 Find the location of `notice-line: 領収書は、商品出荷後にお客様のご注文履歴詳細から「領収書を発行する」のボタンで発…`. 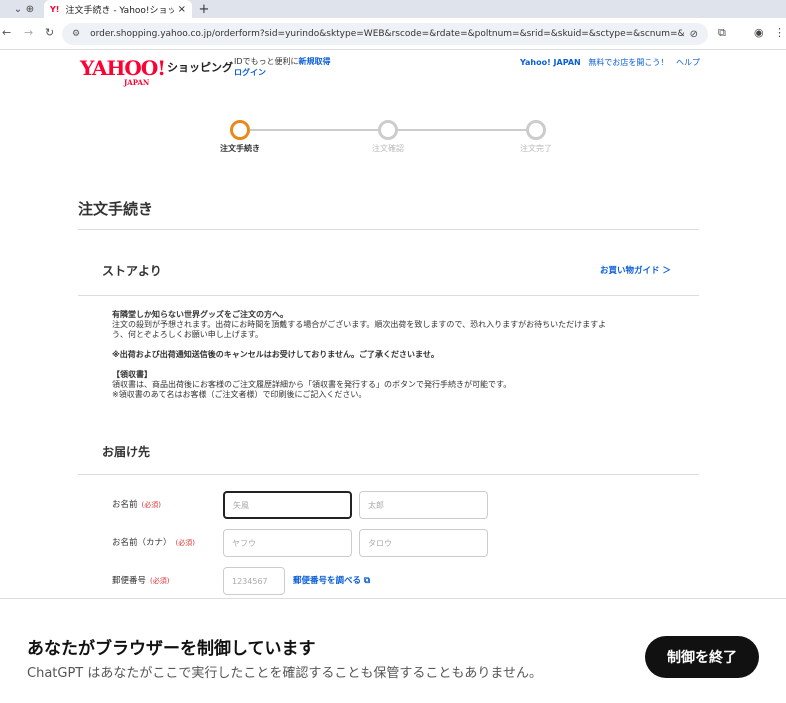

notice-line: 領収書は、商品出荷後にお客様のご注文履歴詳細から「領収書を発行する」のボタンで発… is located at coordinates (312, 384).